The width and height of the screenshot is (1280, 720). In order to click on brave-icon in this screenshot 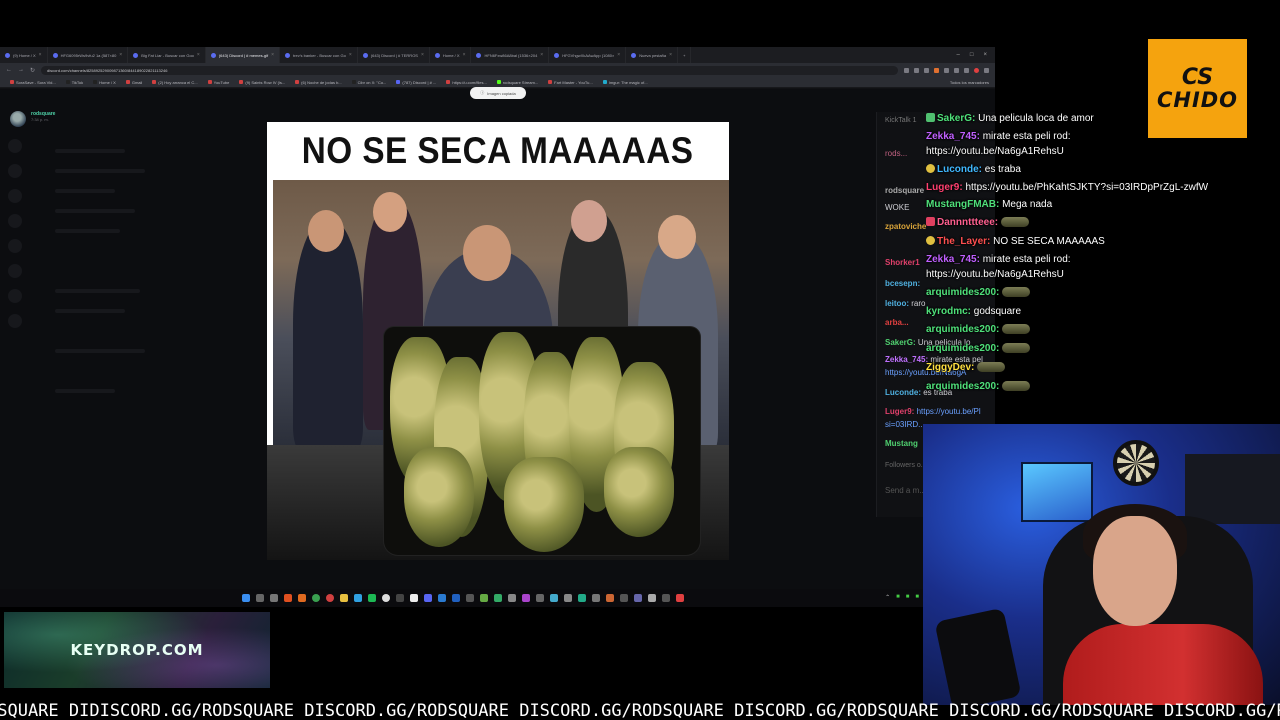, I will do `click(287, 598)`.